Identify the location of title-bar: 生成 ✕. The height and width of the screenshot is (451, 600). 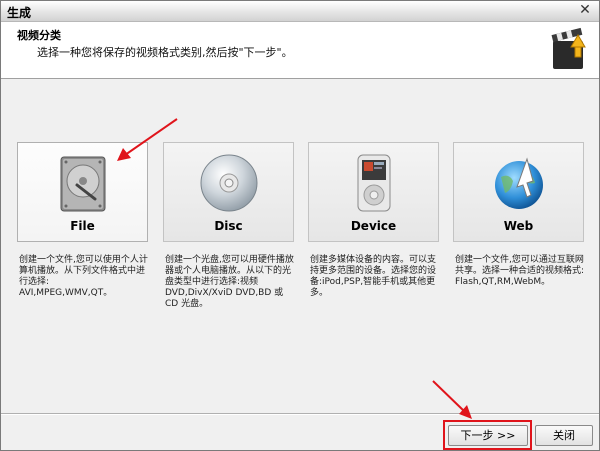
(300, 11).